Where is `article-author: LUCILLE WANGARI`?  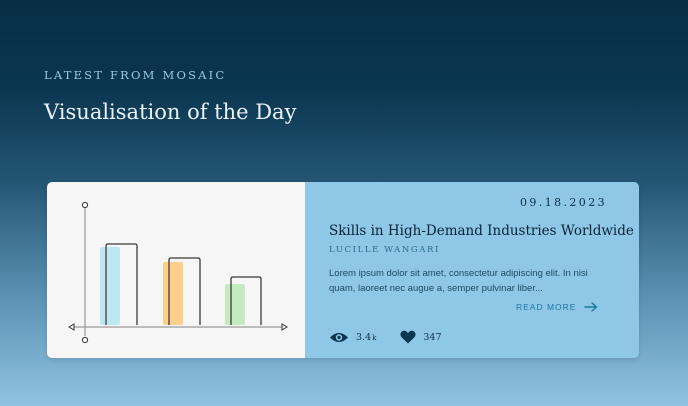 article-author: LUCILLE WANGARI is located at coordinates (384, 250).